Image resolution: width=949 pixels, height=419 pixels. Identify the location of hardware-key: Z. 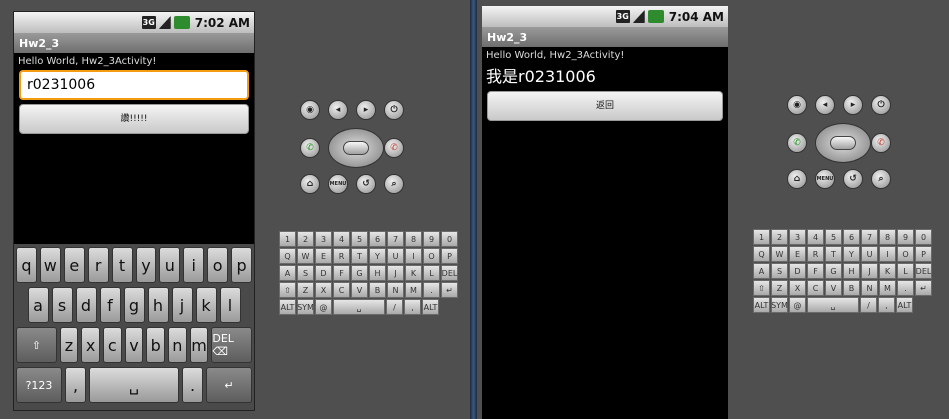
(305, 290).